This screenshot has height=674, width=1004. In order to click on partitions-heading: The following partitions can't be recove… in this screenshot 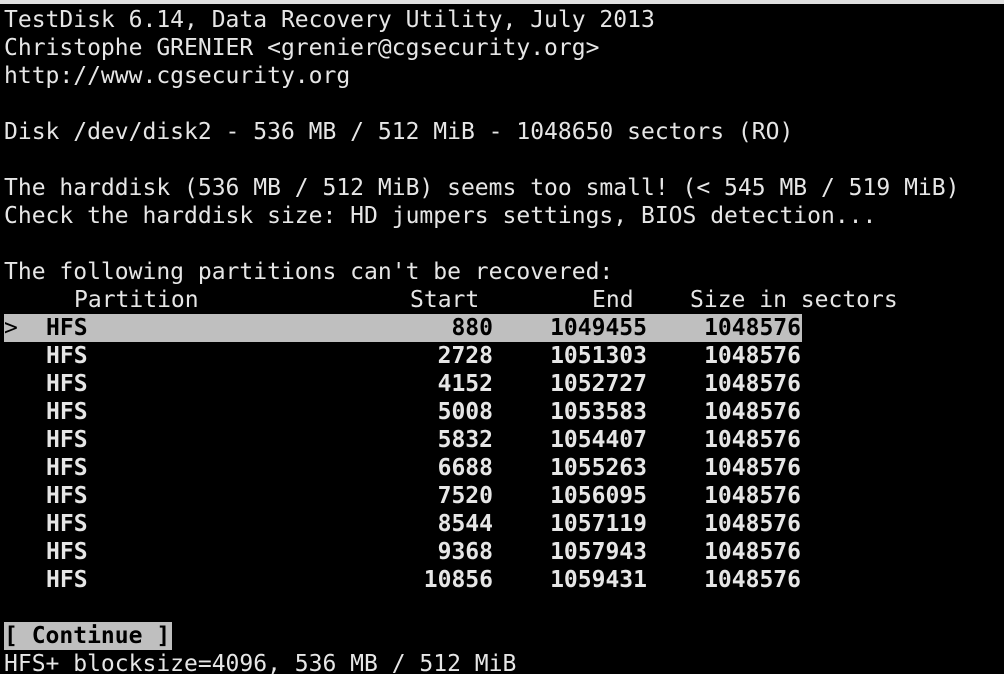, I will do `click(309, 272)`.